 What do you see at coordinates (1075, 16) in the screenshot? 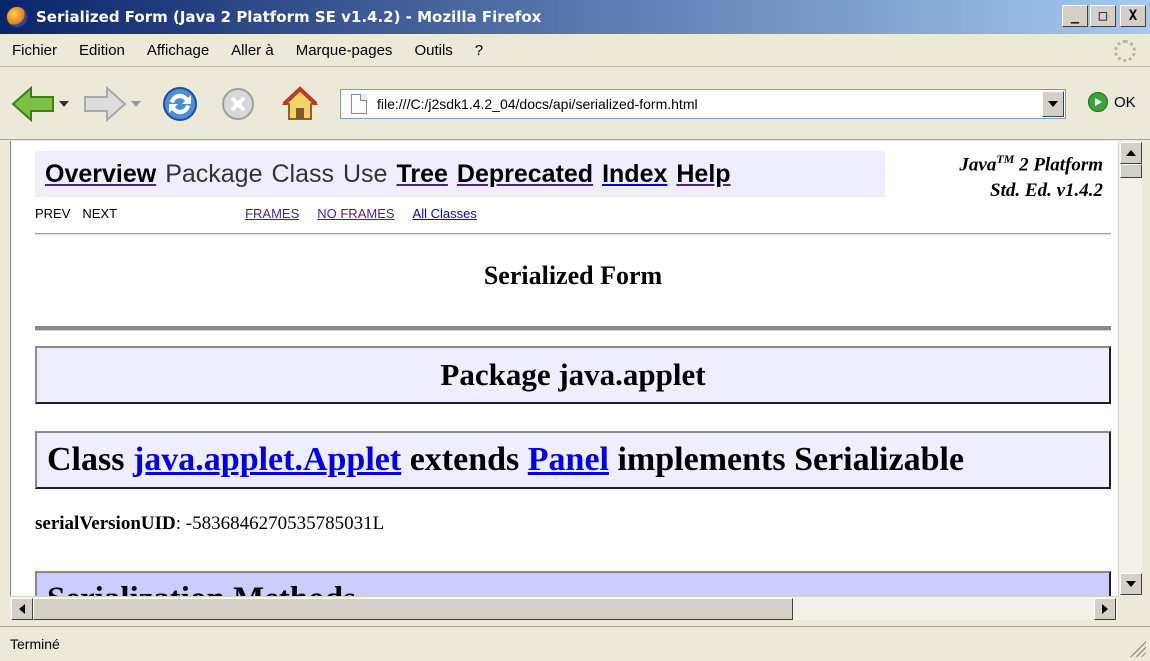
I see `minimize-button: _` at bounding box center [1075, 16].